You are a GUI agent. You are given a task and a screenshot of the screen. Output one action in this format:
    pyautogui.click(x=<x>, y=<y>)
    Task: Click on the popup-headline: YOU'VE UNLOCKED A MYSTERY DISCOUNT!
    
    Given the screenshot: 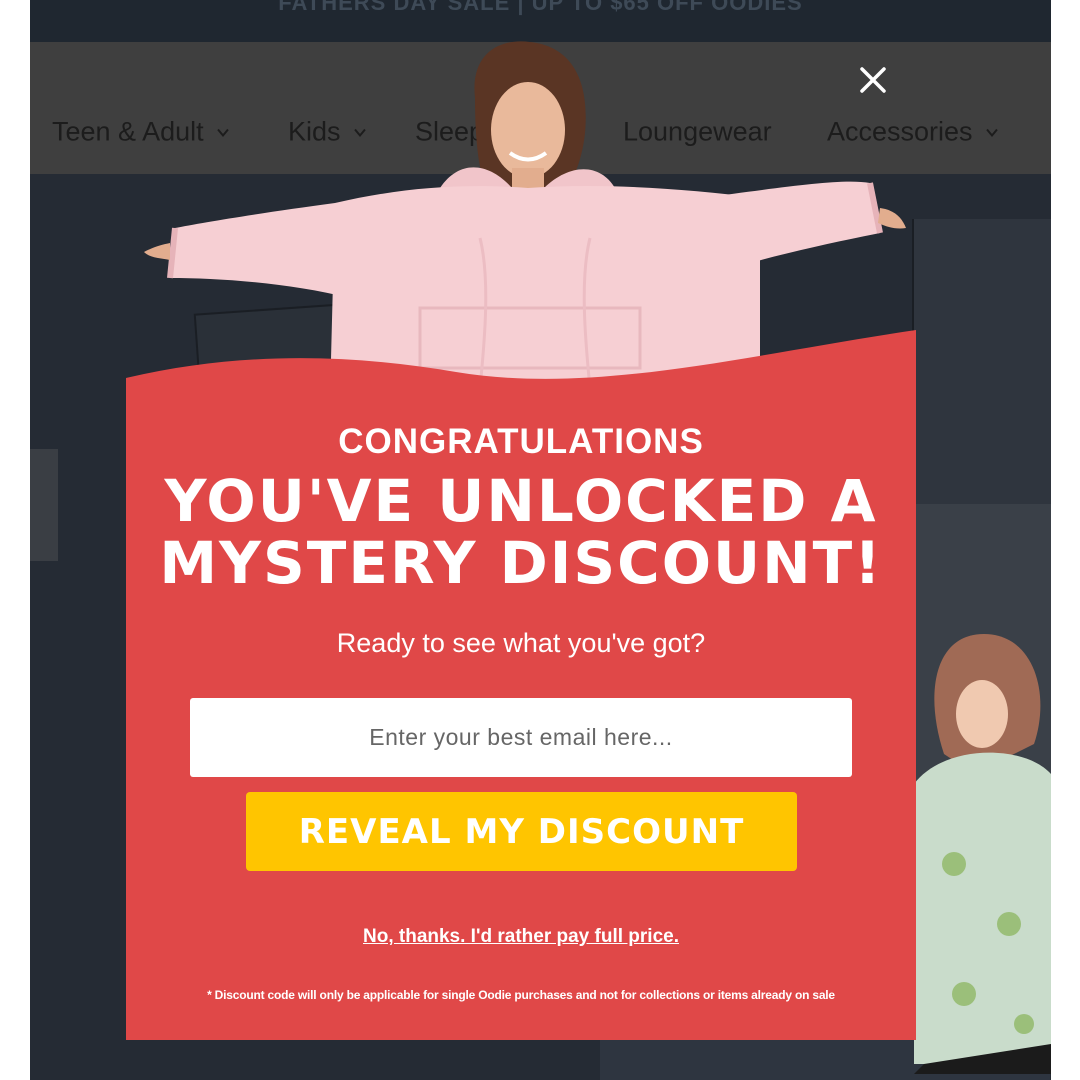 What is the action you would take?
    pyautogui.click(x=521, y=532)
    